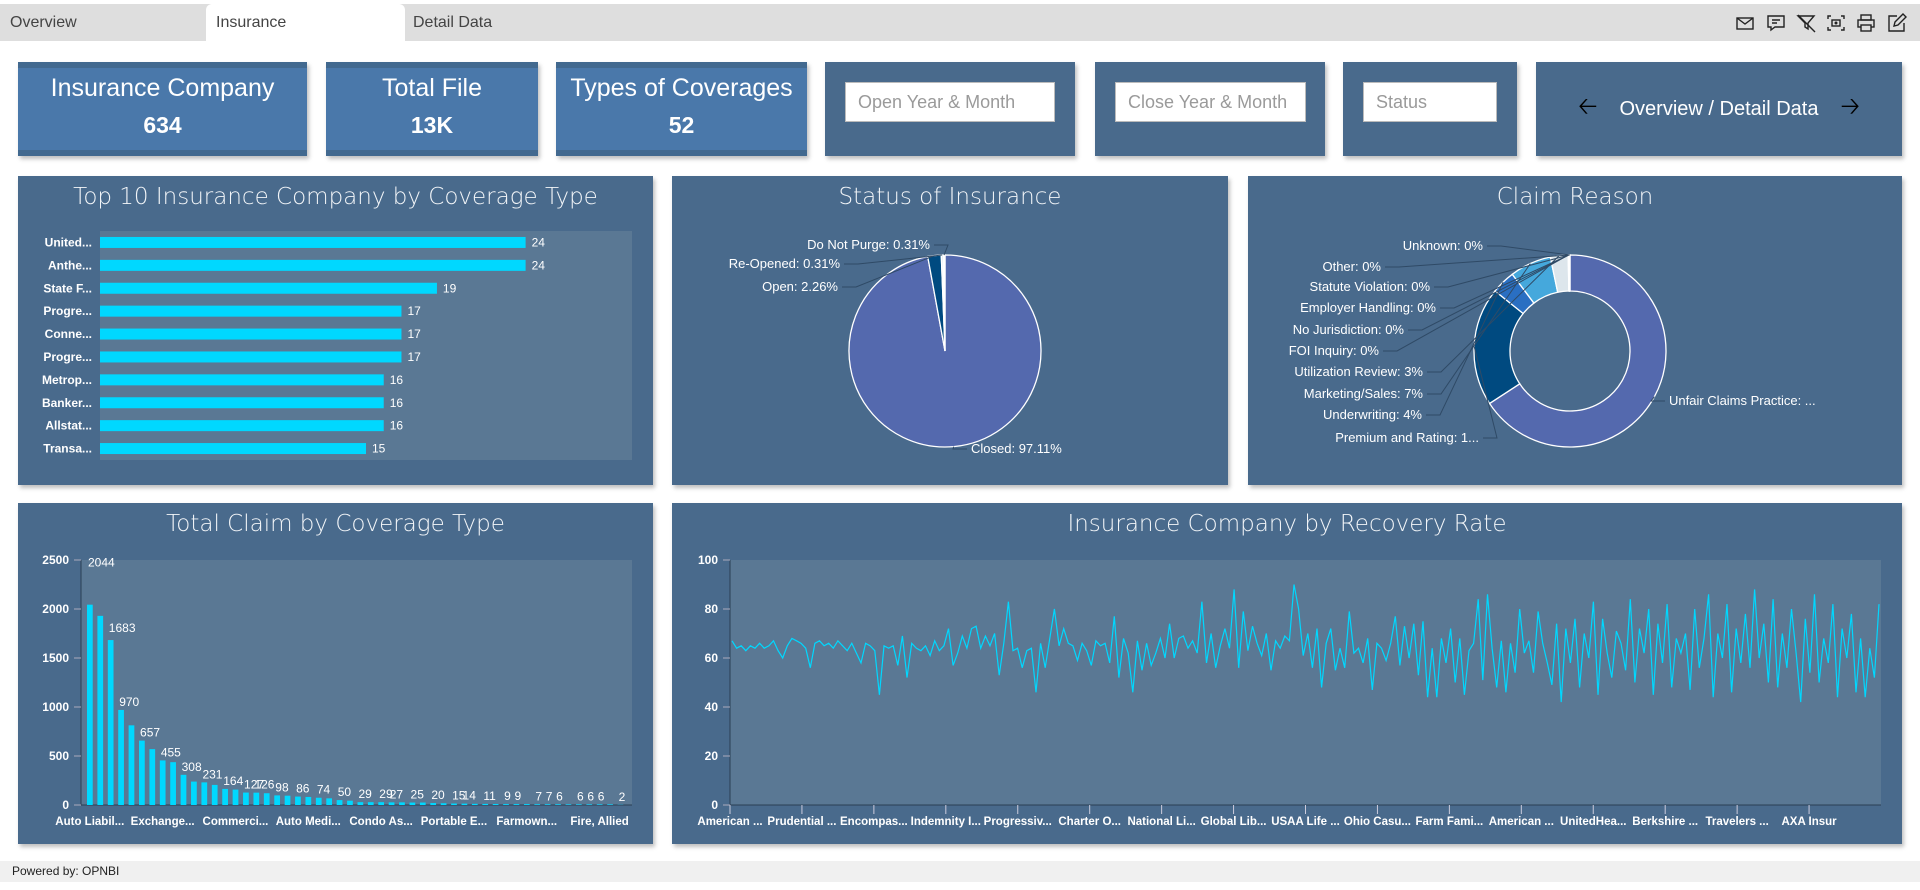 Image resolution: width=1920 pixels, height=890 pixels. I want to click on slice-label: FOI Inquiry: 0%, so click(1334, 350).